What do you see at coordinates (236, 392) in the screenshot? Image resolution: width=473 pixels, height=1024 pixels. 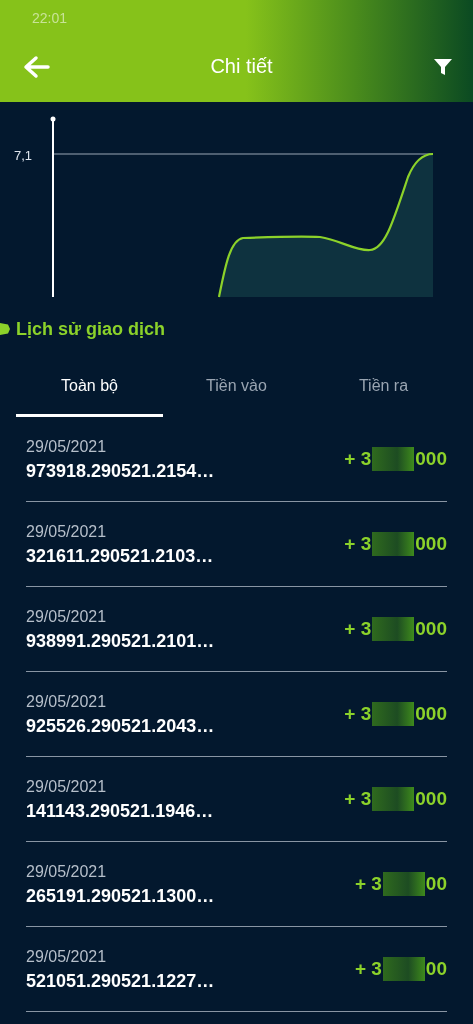 I see `tab: Tiền vào` at bounding box center [236, 392].